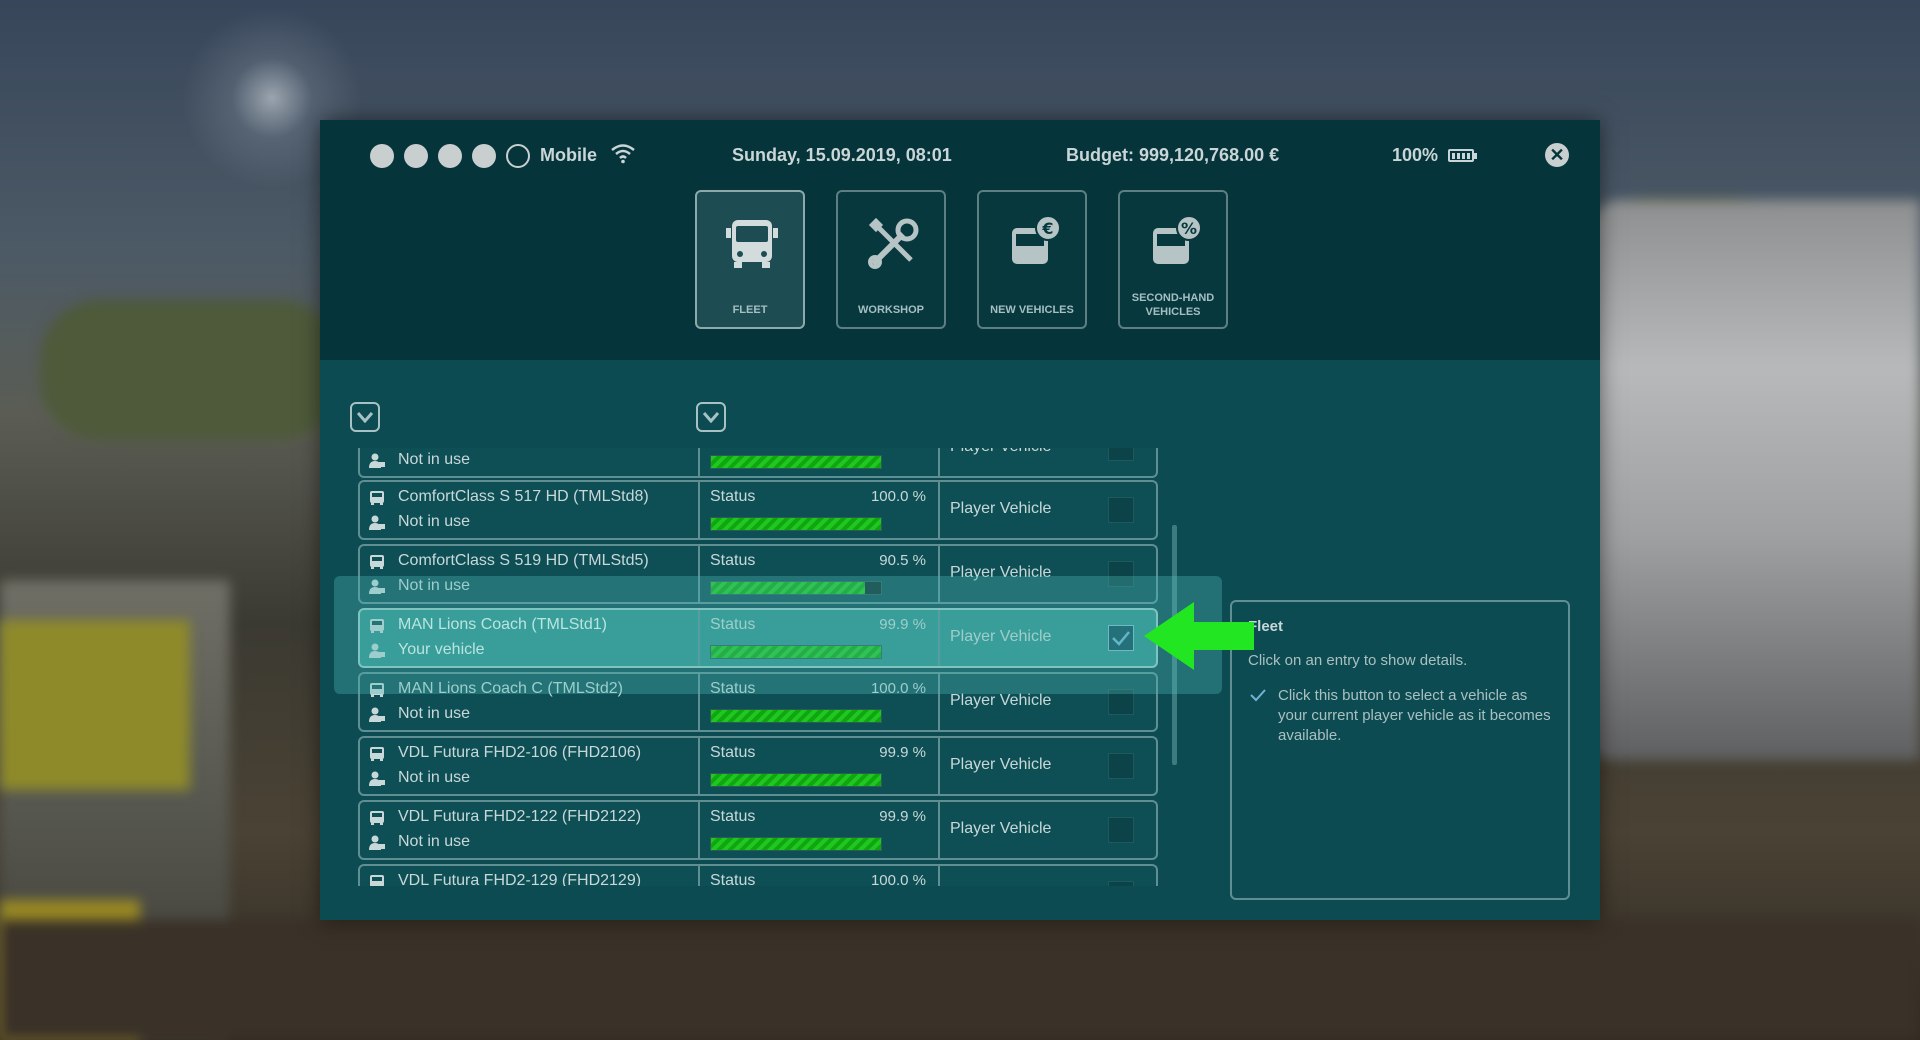  I want to click on vehicle-name: MAN Lions Coach (TMLStd1), so click(502, 624).